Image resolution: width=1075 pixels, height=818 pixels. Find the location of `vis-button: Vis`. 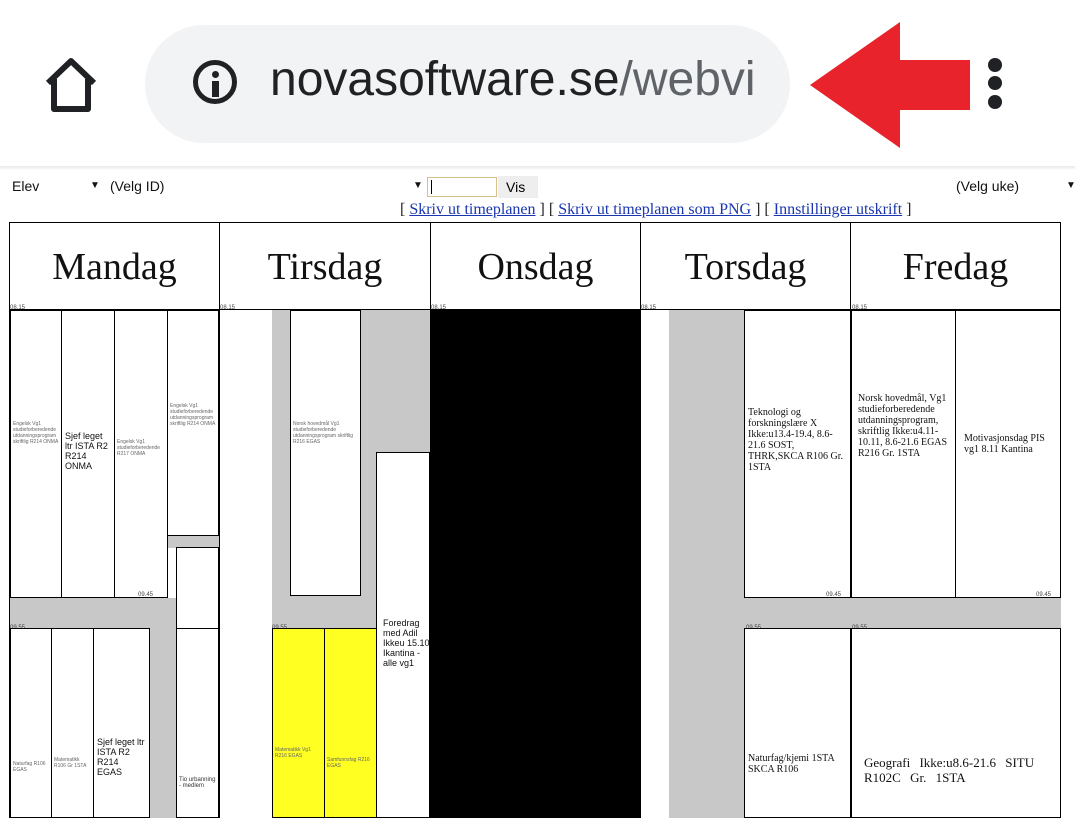

vis-button: Vis is located at coordinates (518, 187).